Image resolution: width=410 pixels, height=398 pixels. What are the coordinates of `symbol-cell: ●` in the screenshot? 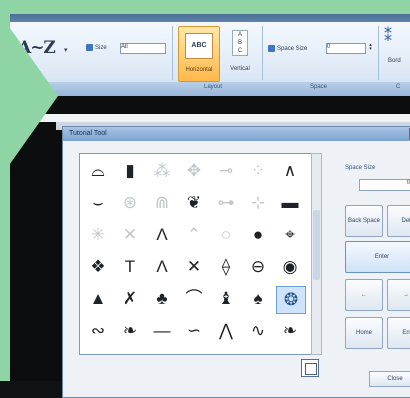 It's located at (258, 235).